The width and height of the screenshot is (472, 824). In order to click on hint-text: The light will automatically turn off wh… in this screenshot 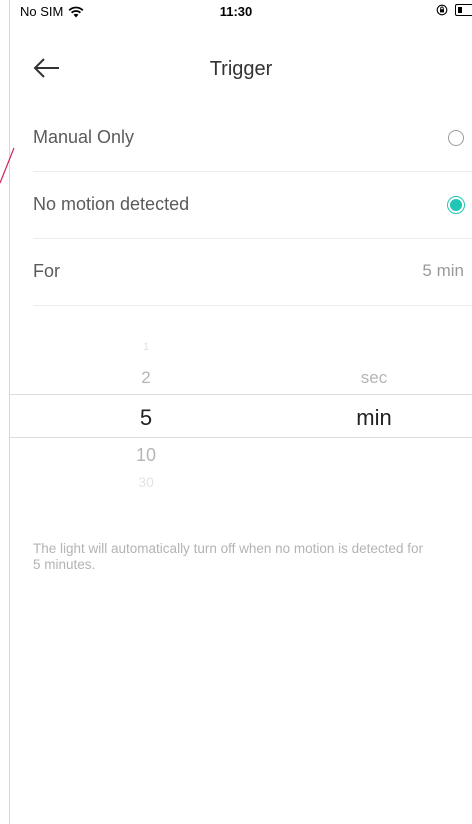, I will do `click(228, 556)`.